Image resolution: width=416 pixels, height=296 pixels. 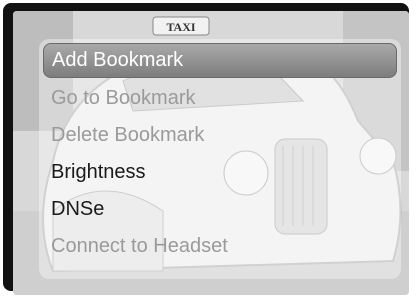 I want to click on taxi-sign-text: TAXI, so click(x=180, y=27).